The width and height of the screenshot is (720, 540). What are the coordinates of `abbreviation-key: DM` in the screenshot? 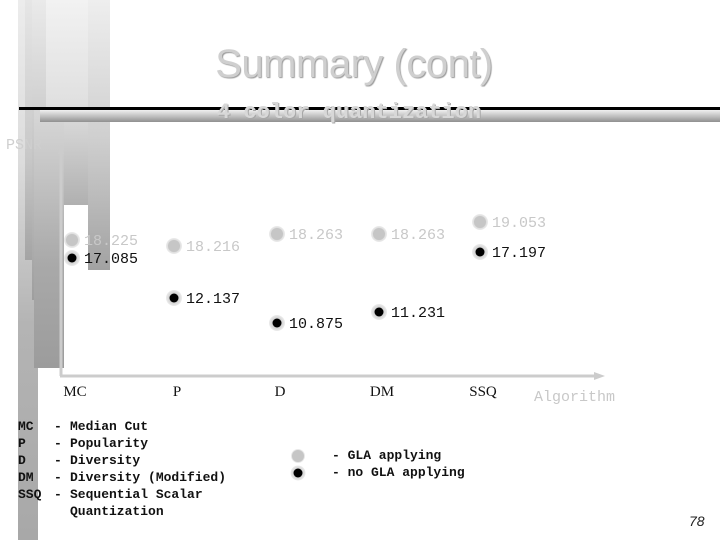 It's located at (26, 477).